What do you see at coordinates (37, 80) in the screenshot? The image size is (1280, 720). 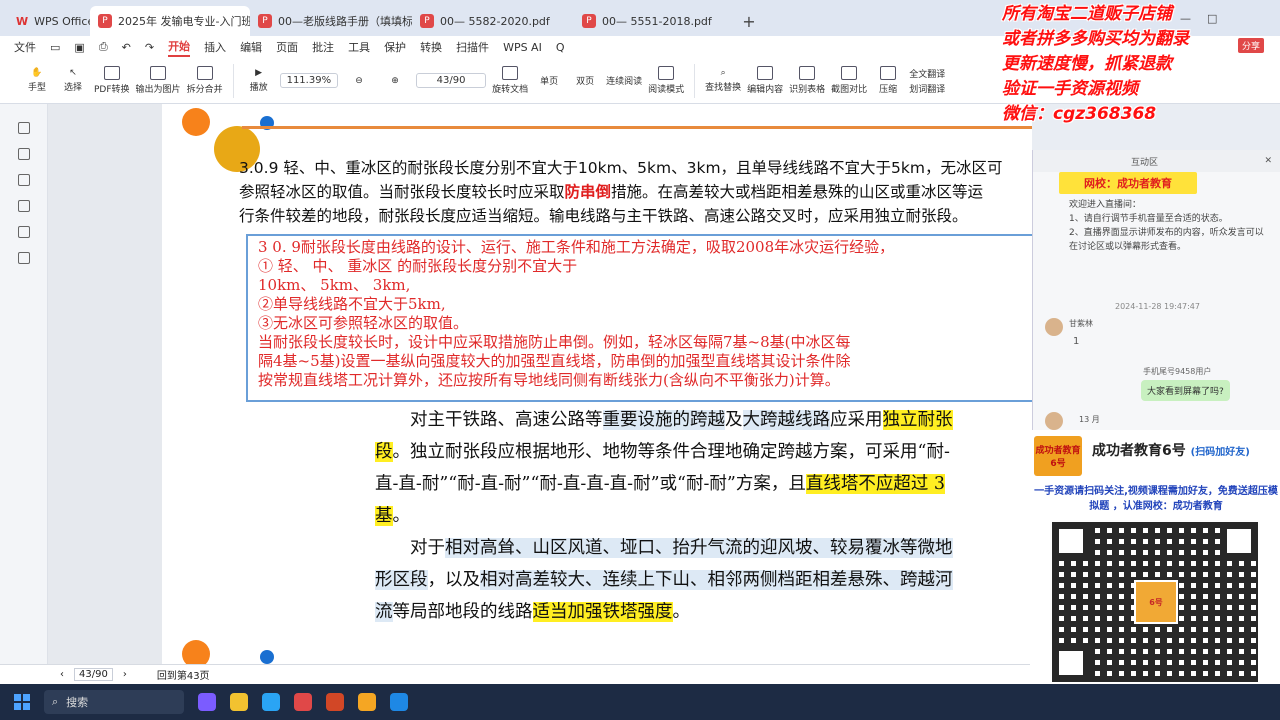 I see `hand-tool-button: ✋ 手型` at bounding box center [37, 80].